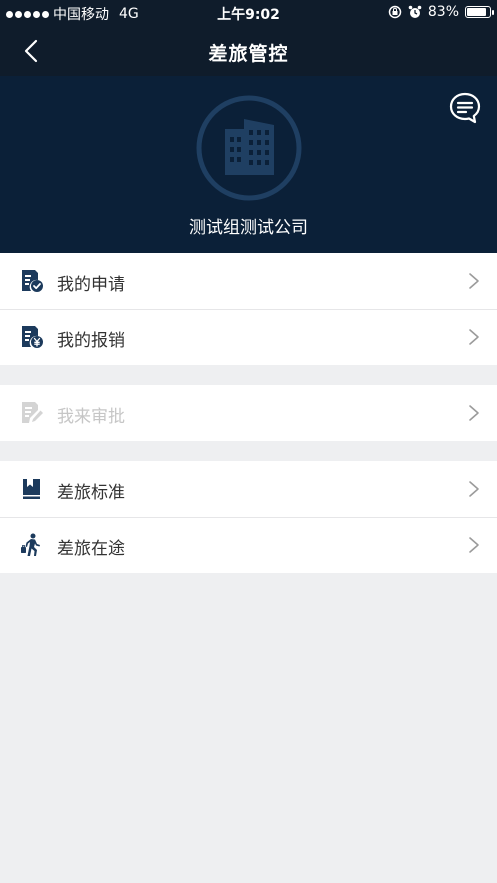  I want to click on page-title: 差旅管控, so click(248, 54).